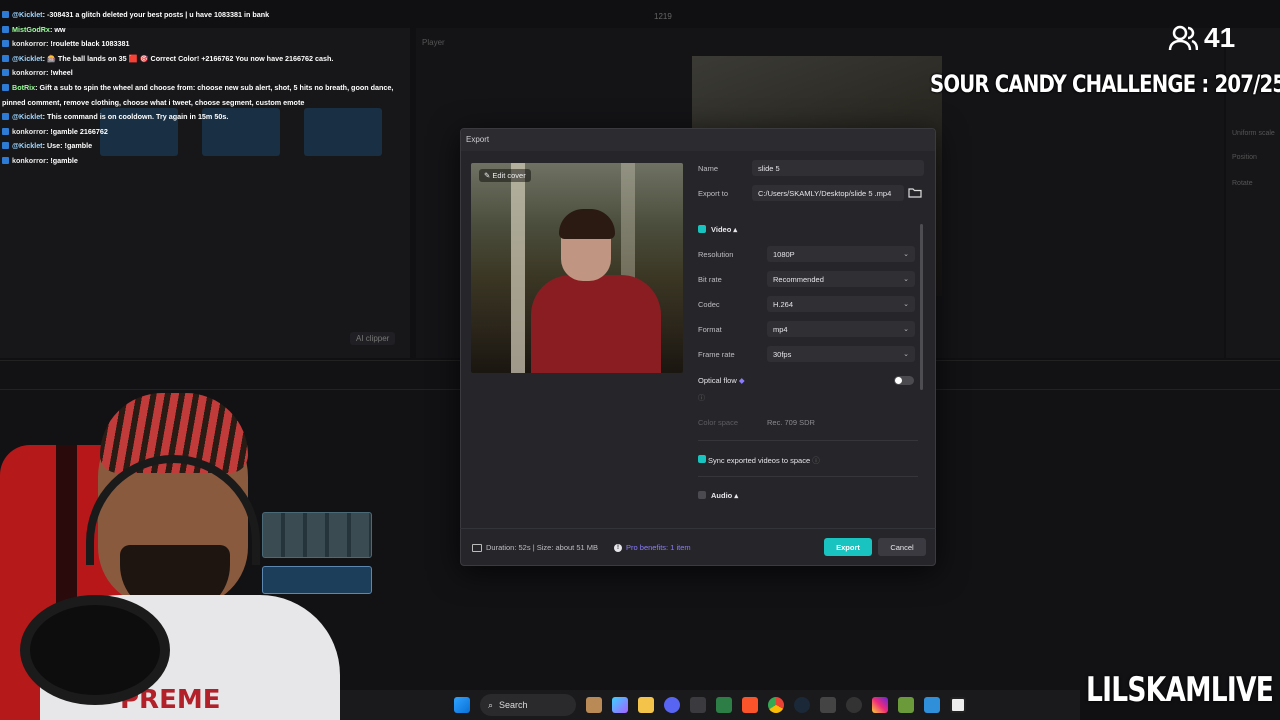 This screenshot has height=720, width=1280. What do you see at coordinates (906, 705) in the screenshot?
I see `app2-icon` at bounding box center [906, 705].